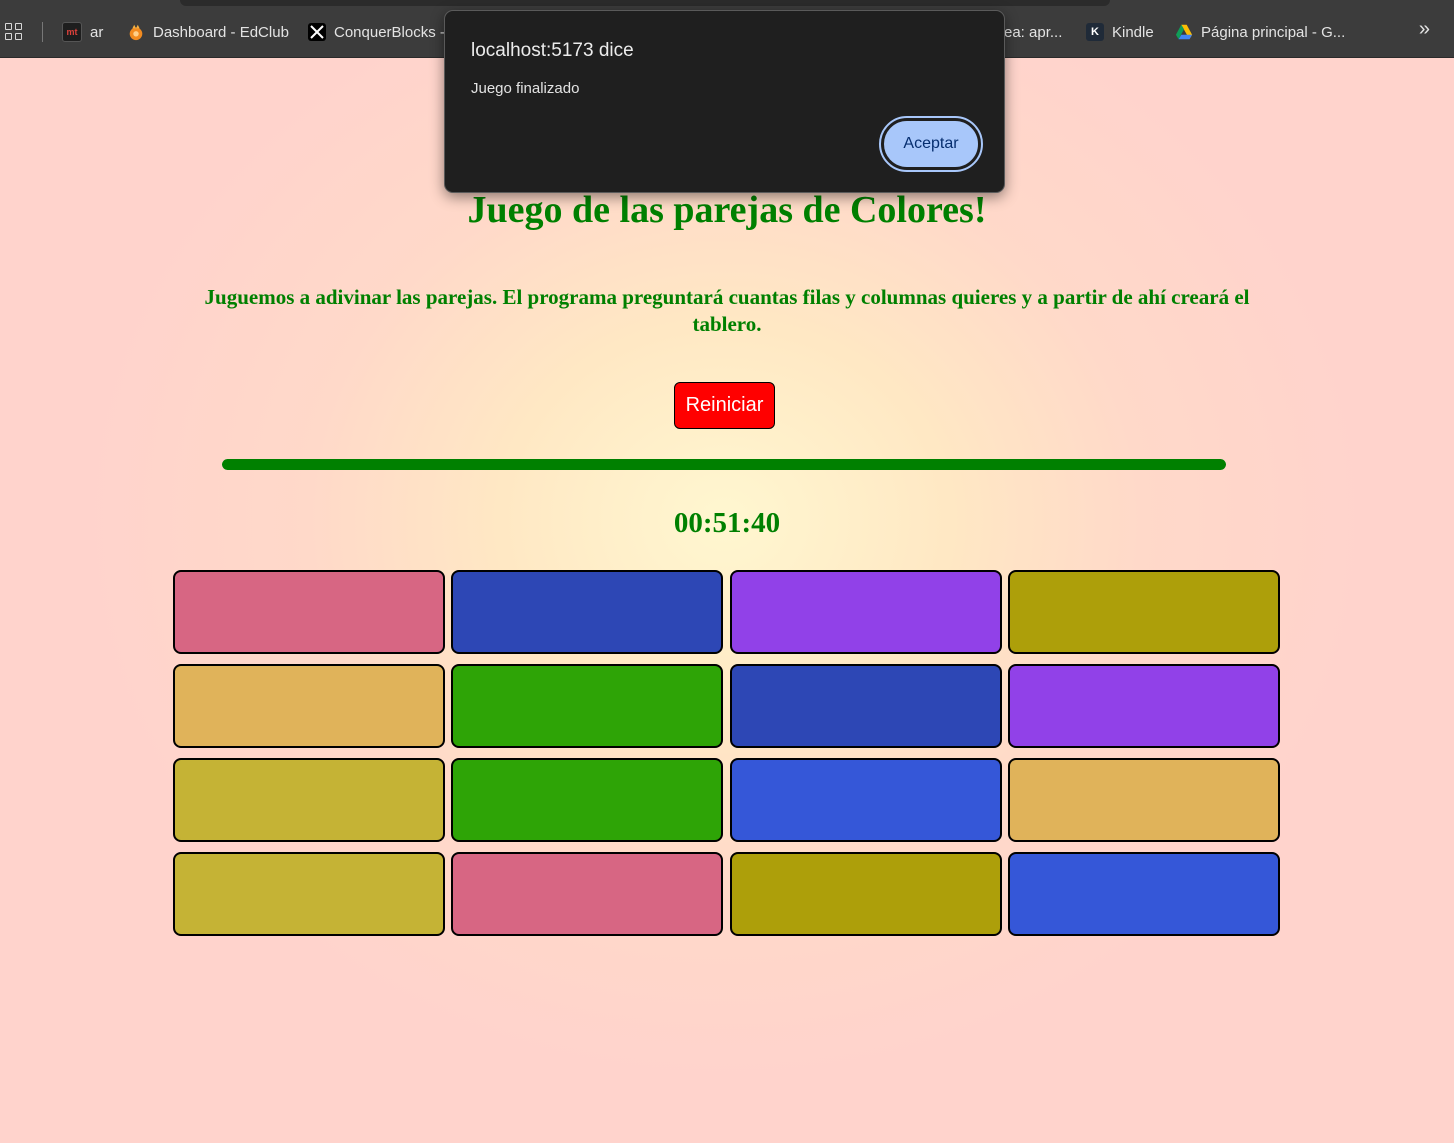  What do you see at coordinates (727, 523) in the screenshot?
I see `game-timer: 00:51:40` at bounding box center [727, 523].